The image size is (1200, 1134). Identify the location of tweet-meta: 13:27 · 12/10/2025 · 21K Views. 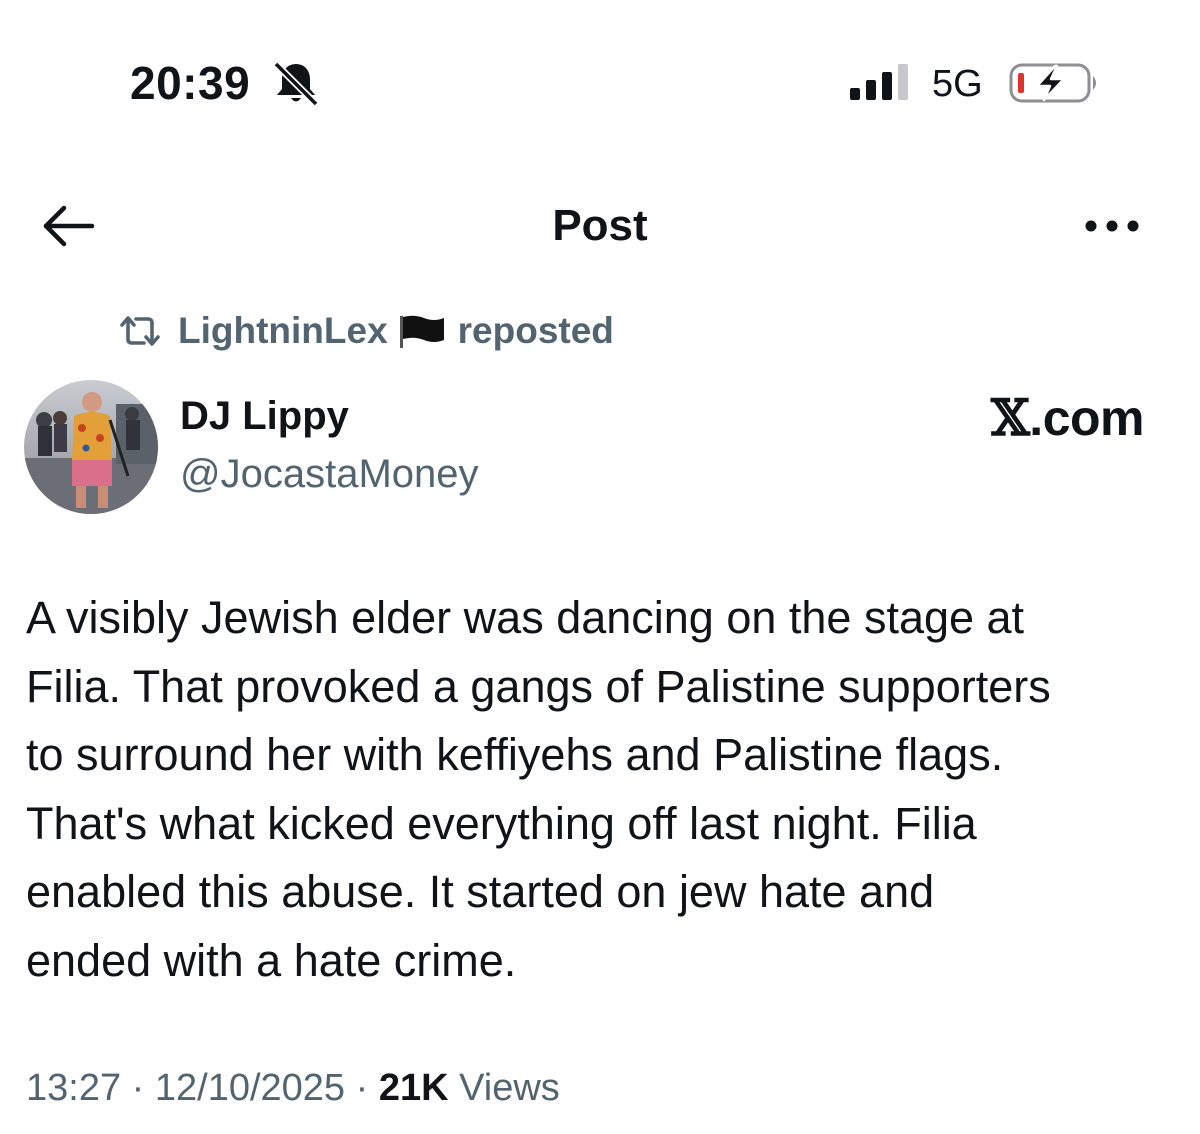
(293, 1088).